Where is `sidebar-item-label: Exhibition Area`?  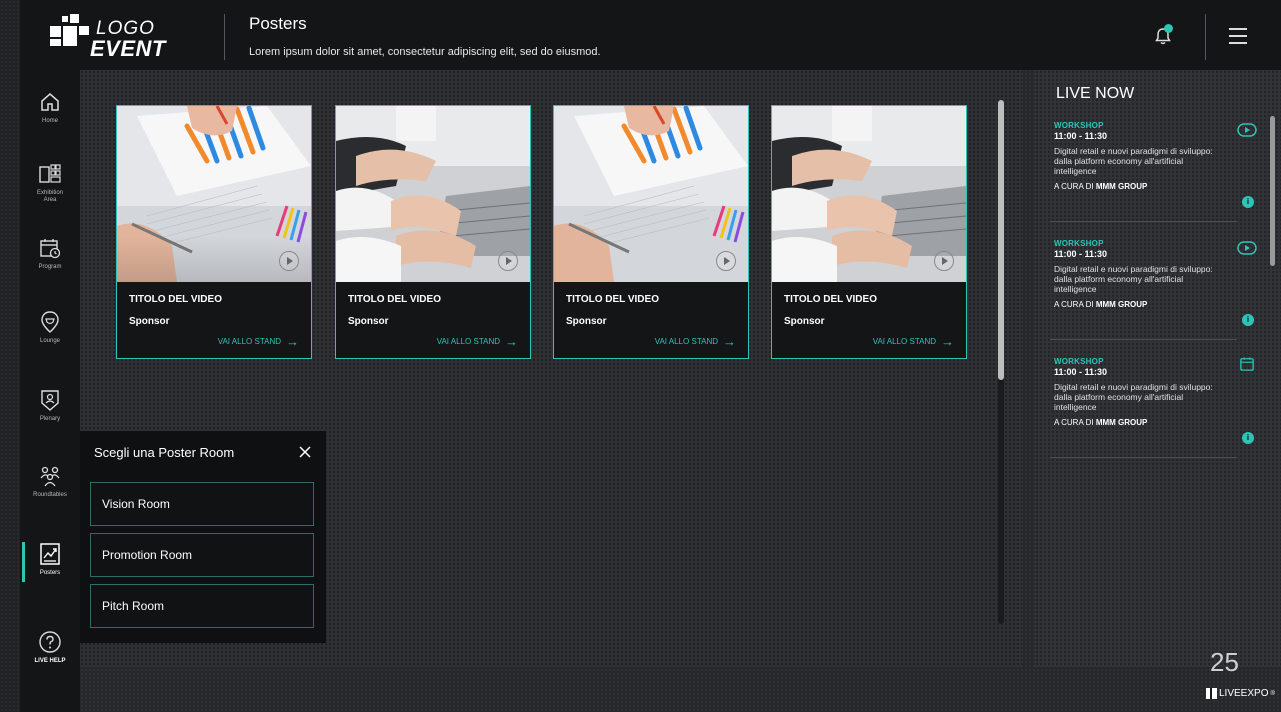
sidebar-item-label: Exhibition Area is located at coordinates (49, 196).